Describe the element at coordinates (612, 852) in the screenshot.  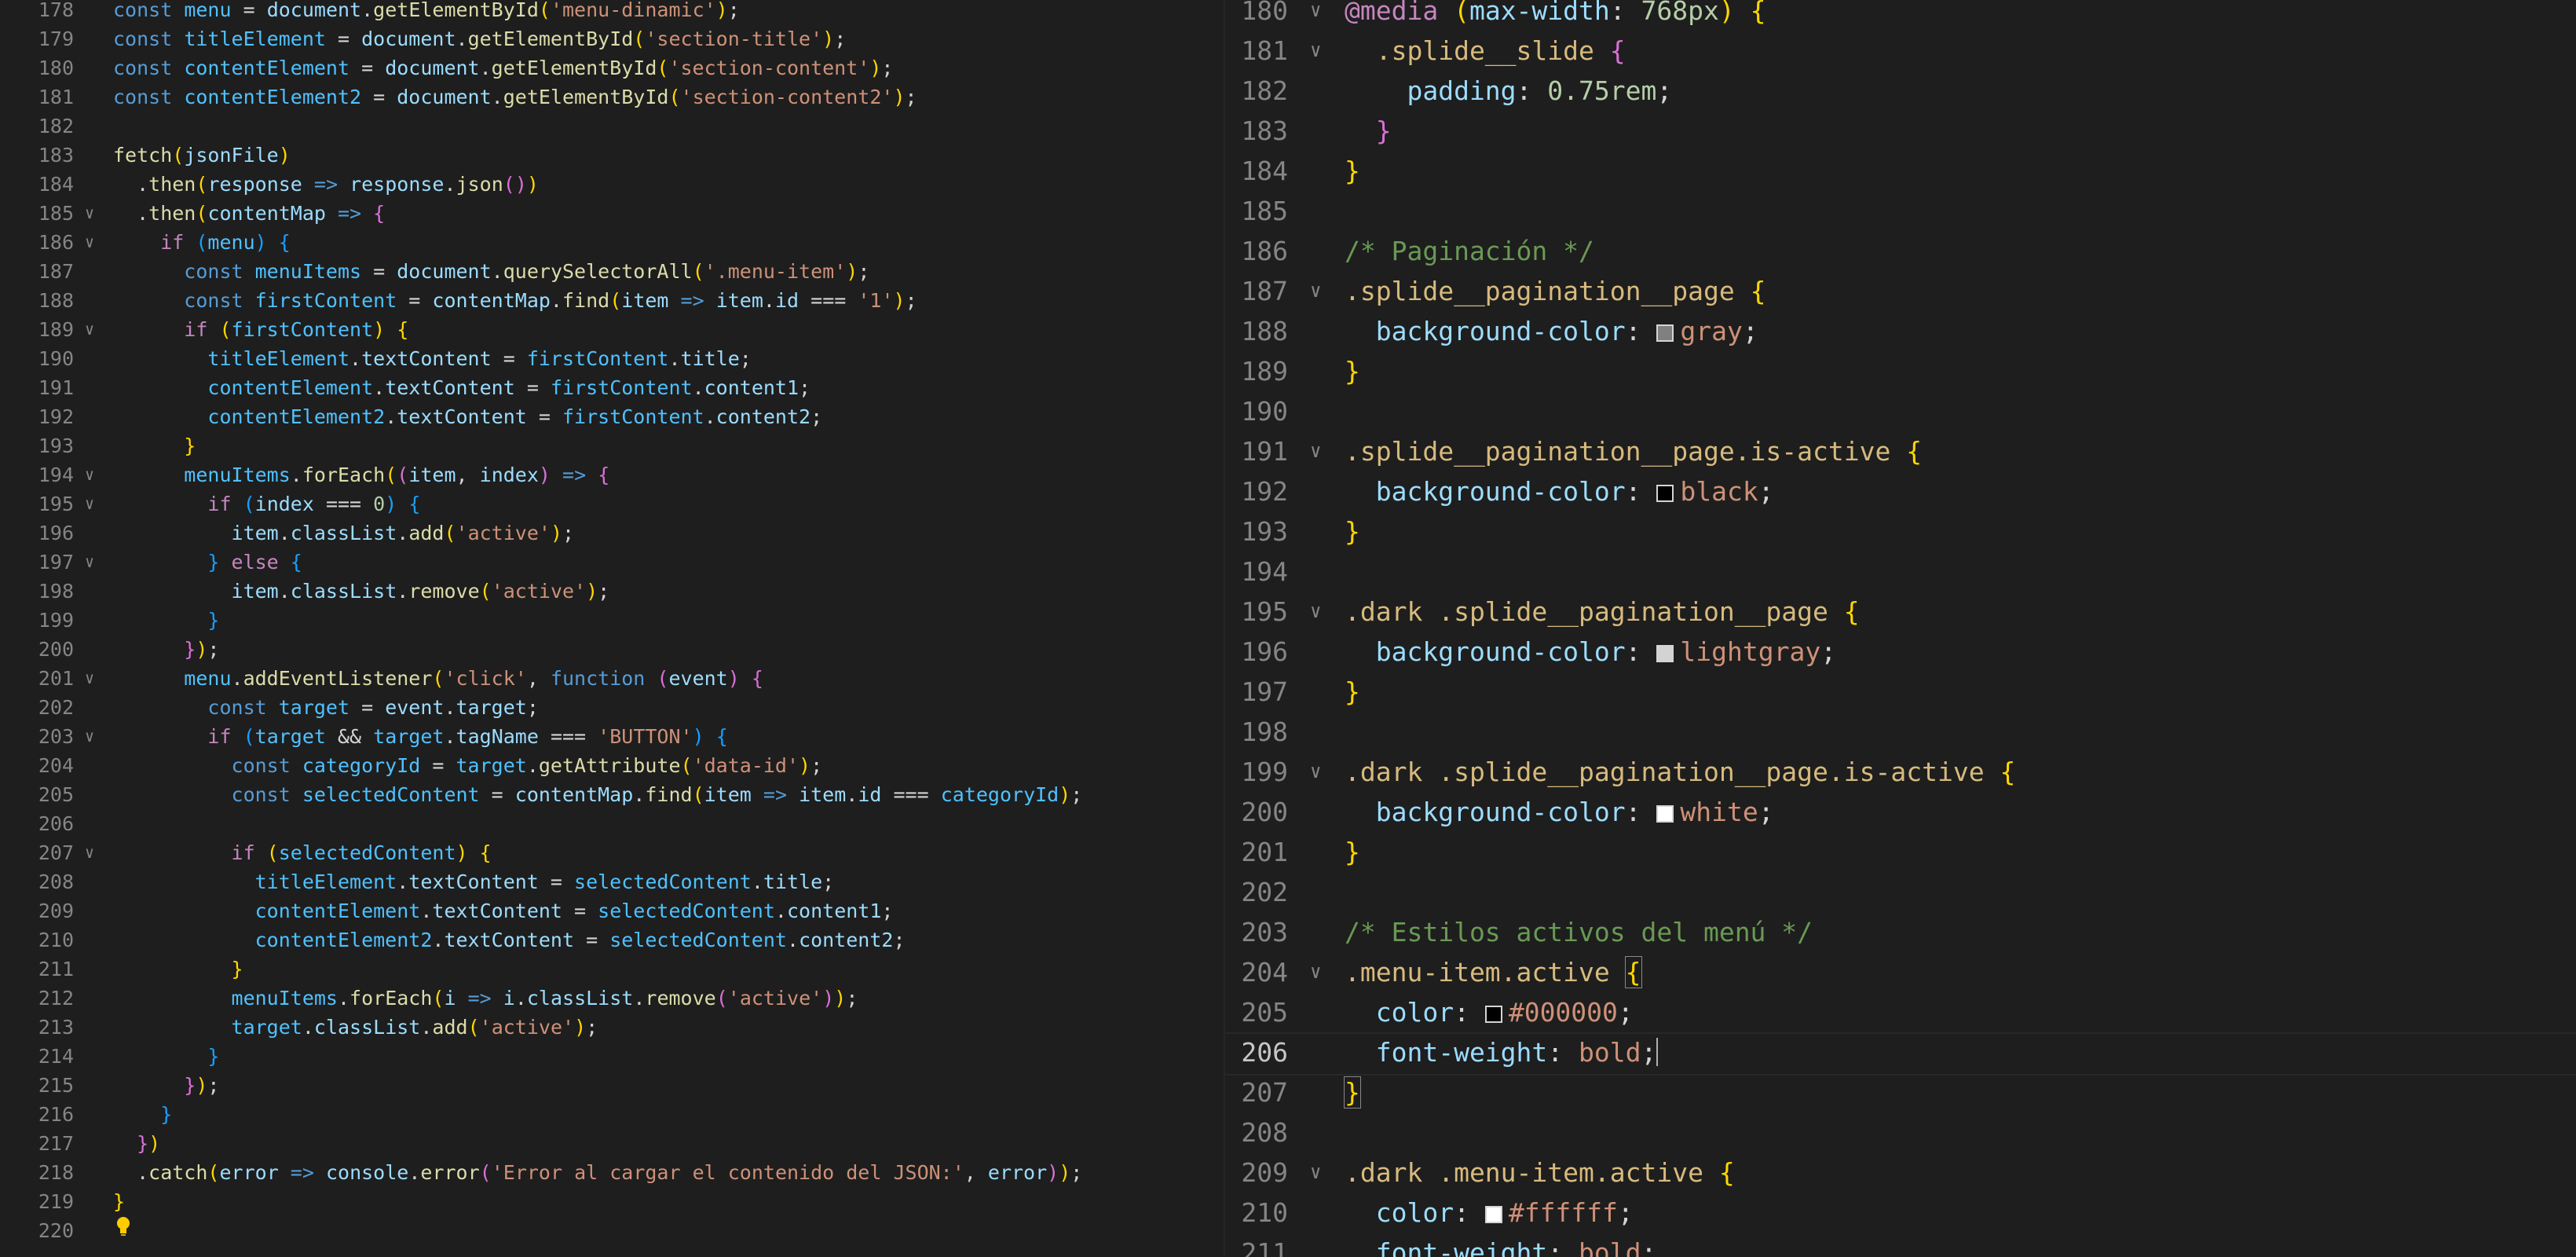
I see `code-line: 207 ∨ if (selectedContent) {` at that location.